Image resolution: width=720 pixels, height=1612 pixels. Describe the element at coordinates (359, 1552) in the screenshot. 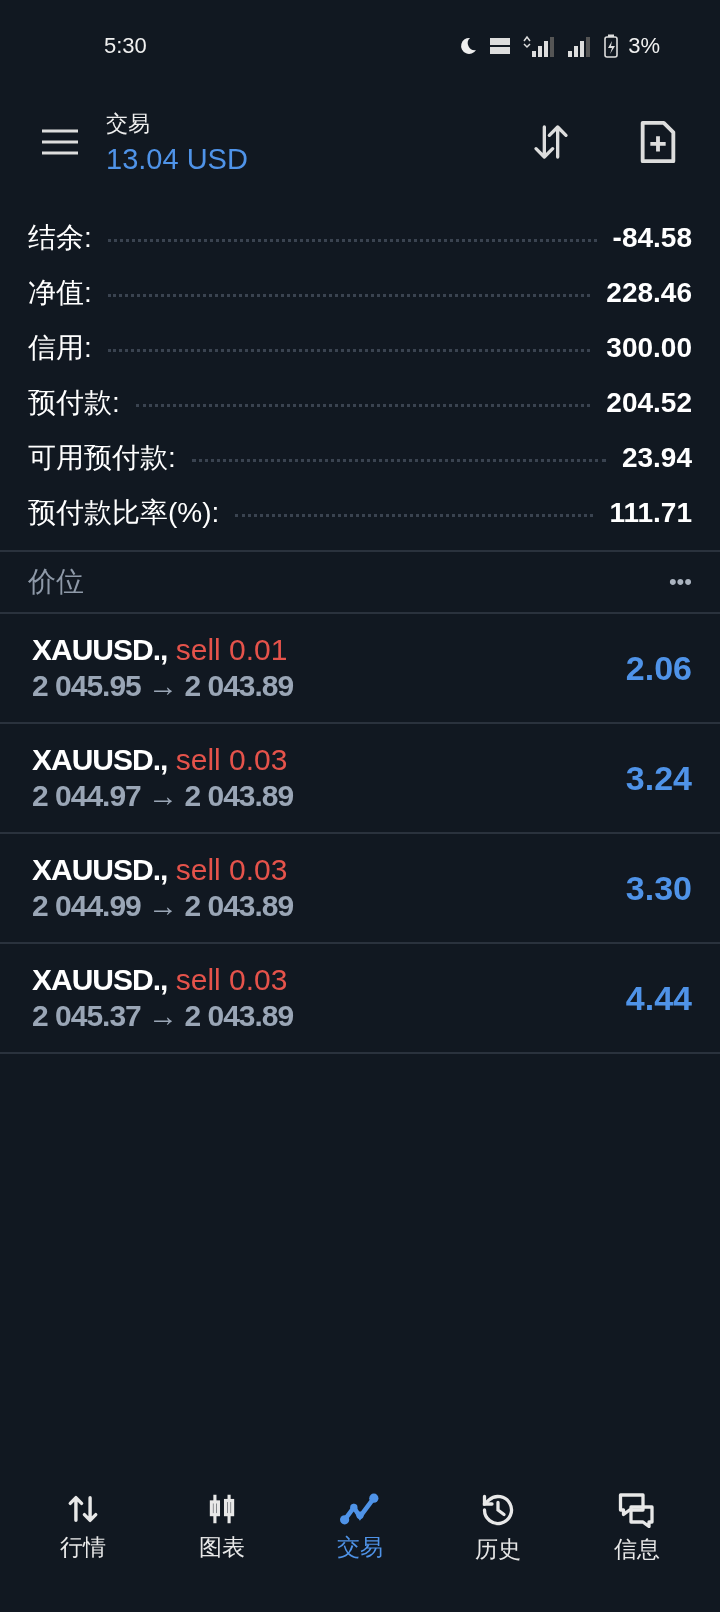

I see `nav-tab: 交易` at that location.